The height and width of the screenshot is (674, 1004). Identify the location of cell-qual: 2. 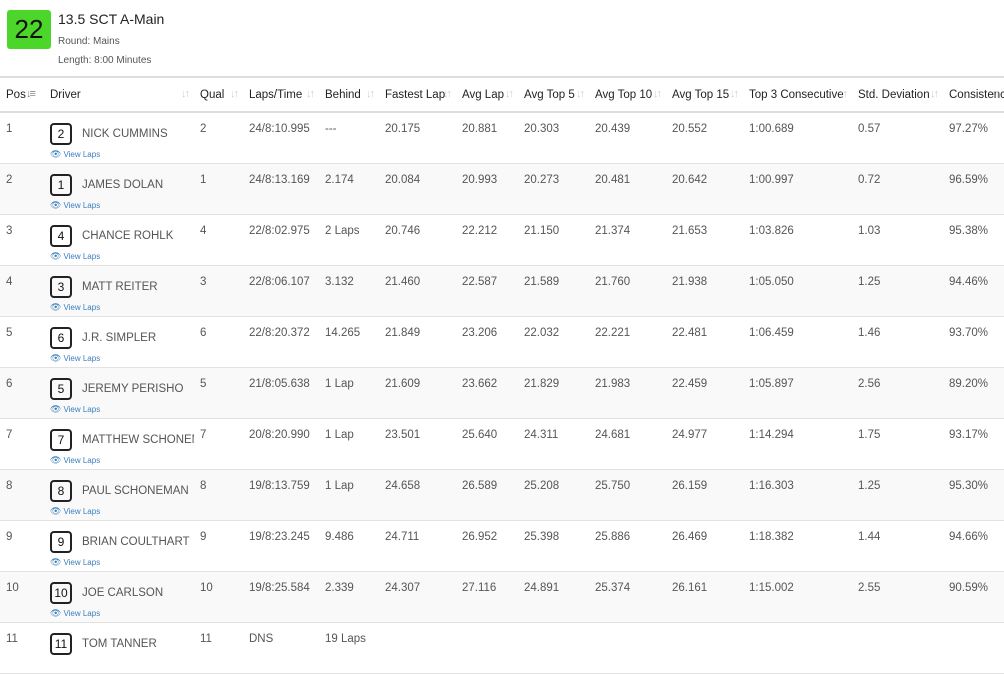
(203, 129).